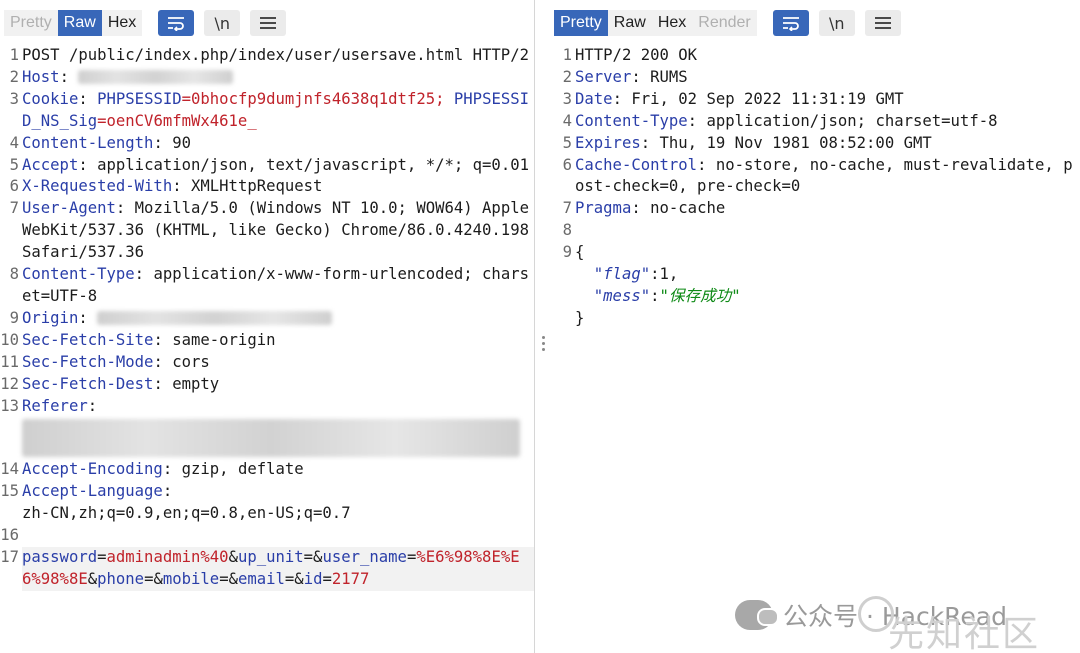 The image size is (1080, 653). I want to click on code-line: 6 X-Requested-With: XMLHttpRequest, so click(166, 186).